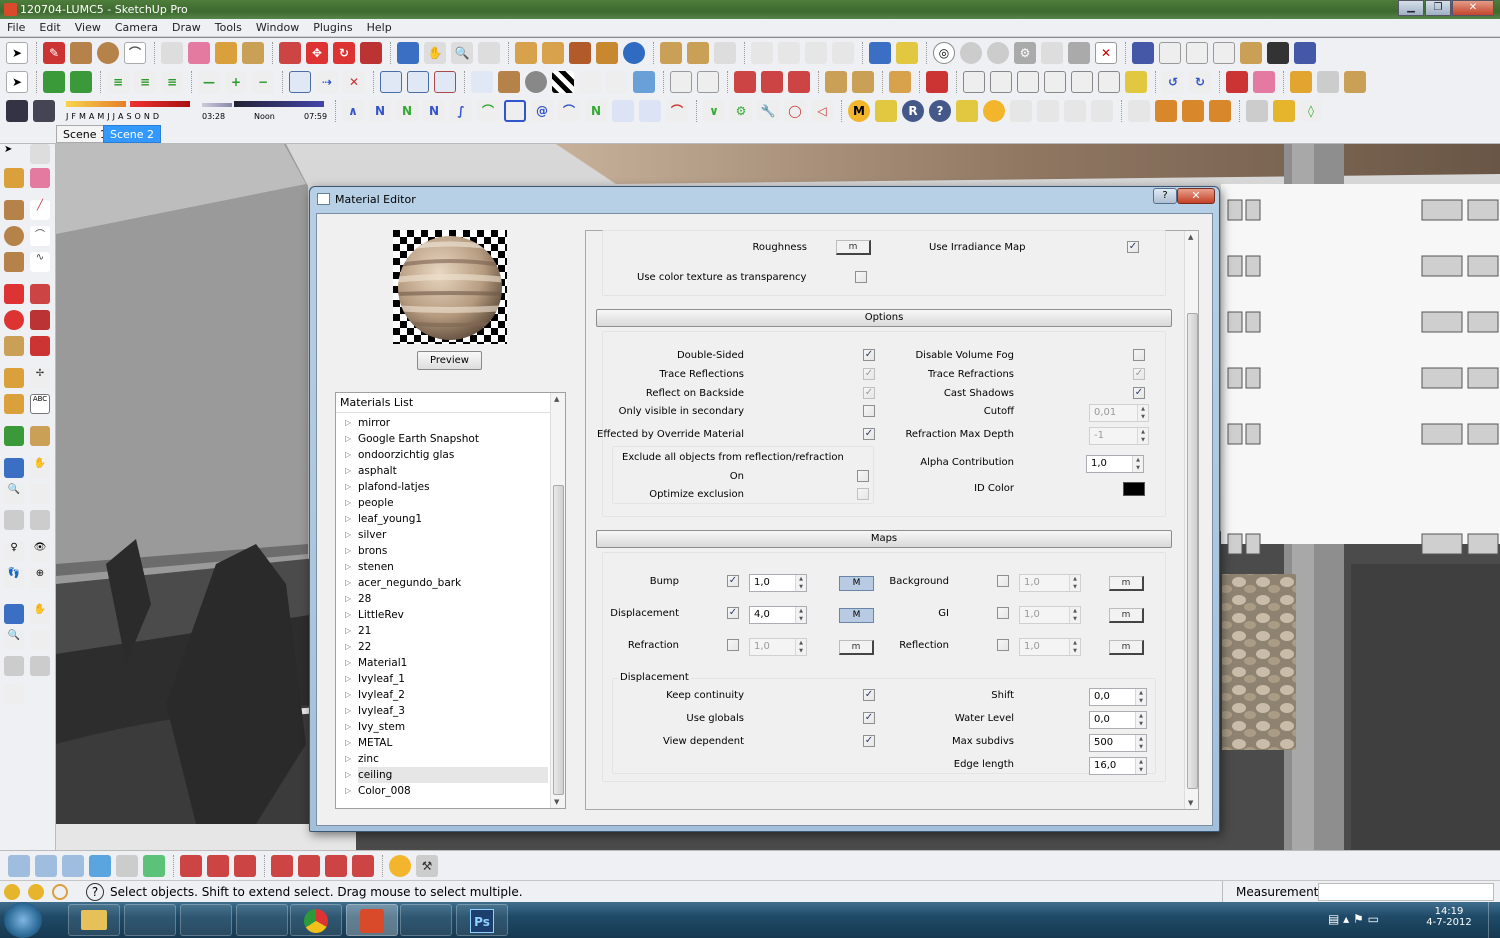  What do you see at coordinates (509, 81) in the screenshot?
I see `box-icon` at bounding box center [509, 81].